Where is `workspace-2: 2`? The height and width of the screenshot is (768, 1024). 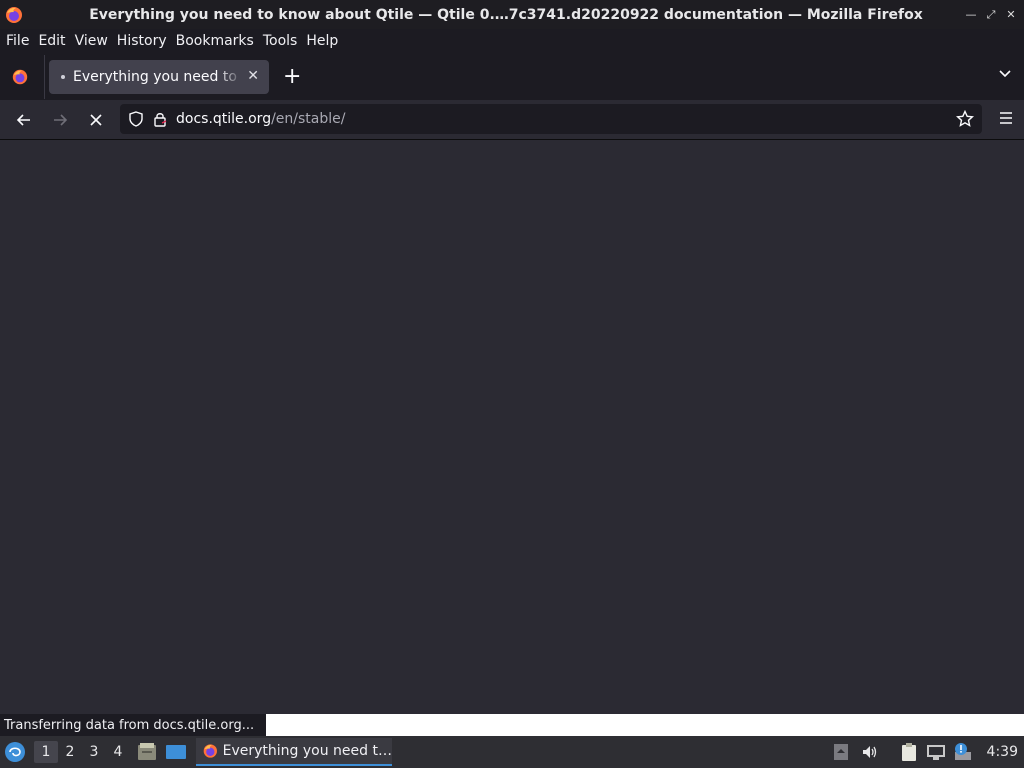
workspace-2: 2 is located at coordinates (70, 752).